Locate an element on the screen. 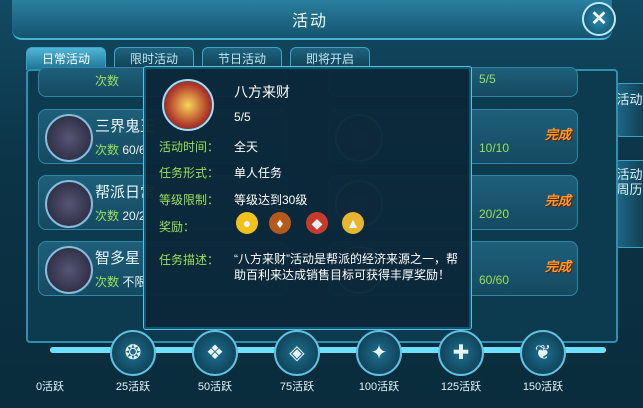  guild-book-icon is located at coordinates (69, 204).